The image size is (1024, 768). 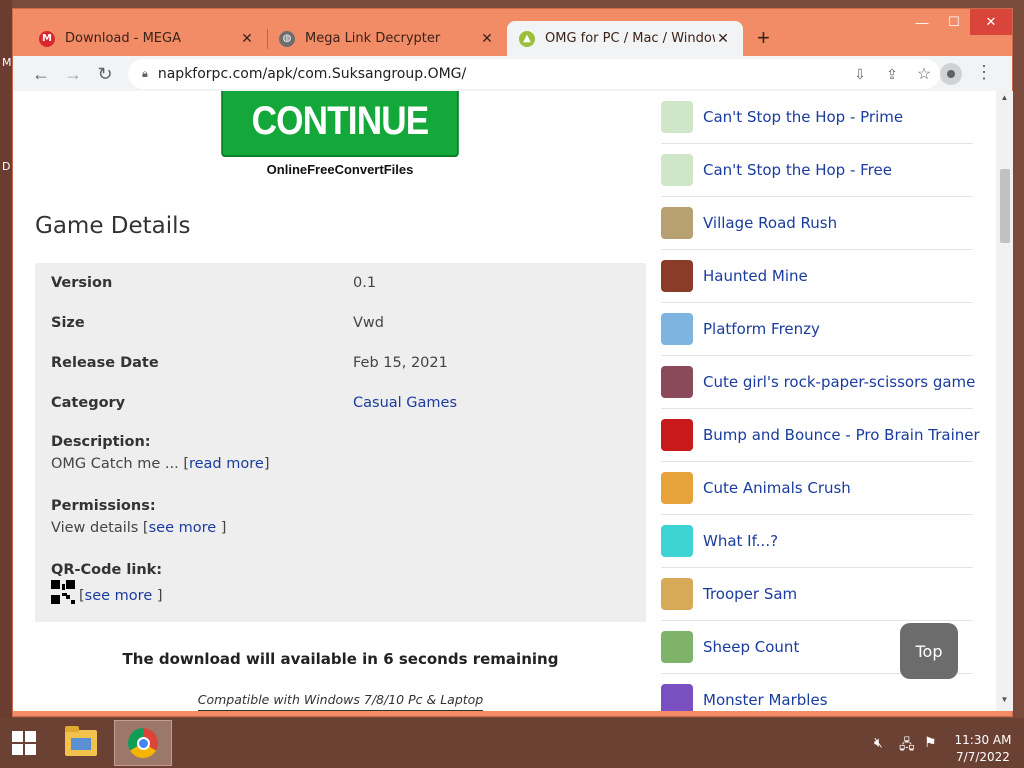 I want to click on taskbar-file-explorer, so click(x=81, y=743).